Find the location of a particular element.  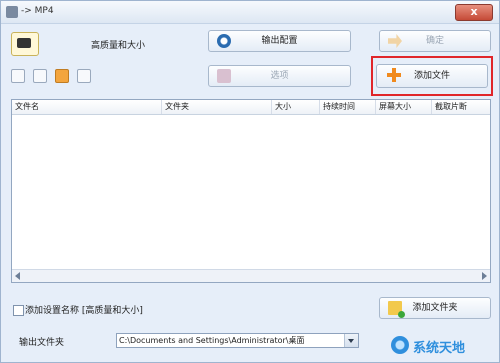

add-folder-label: 添加文件夹 is located at coordinates (435, 308).